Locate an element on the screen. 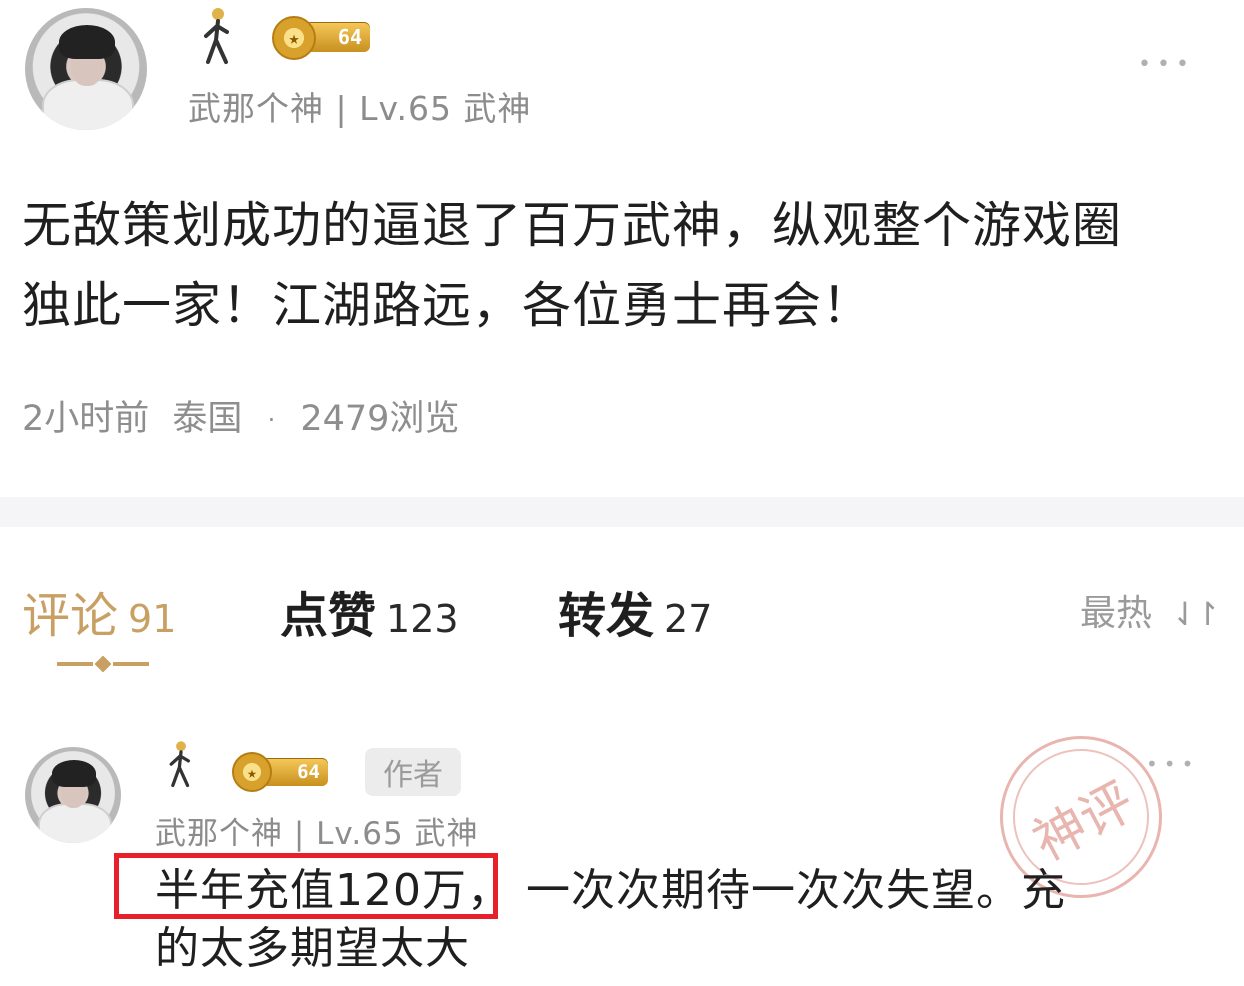 This screenshot has height=986, width=1244. post-meta: 2小时前 泰国 · 2479浏览 is located at coordinates (240, 415).